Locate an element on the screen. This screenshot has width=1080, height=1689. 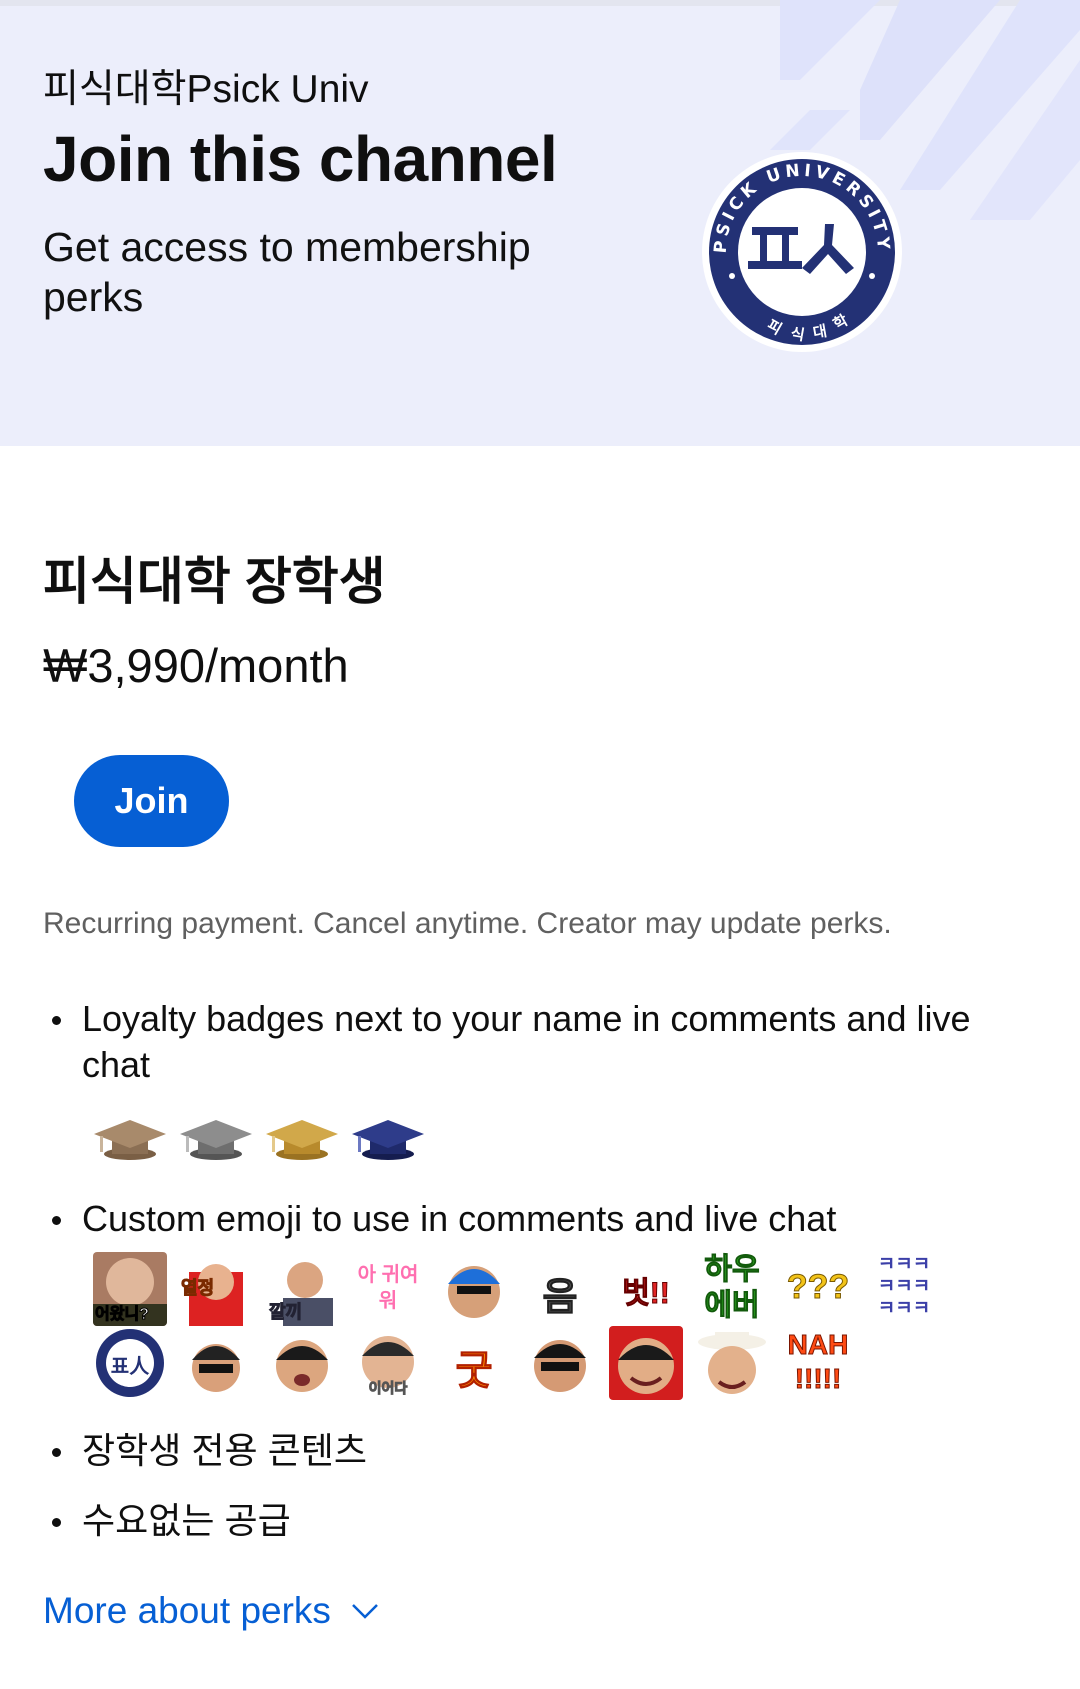
emoji-text: 음 is located at coordinates (560, 1289).